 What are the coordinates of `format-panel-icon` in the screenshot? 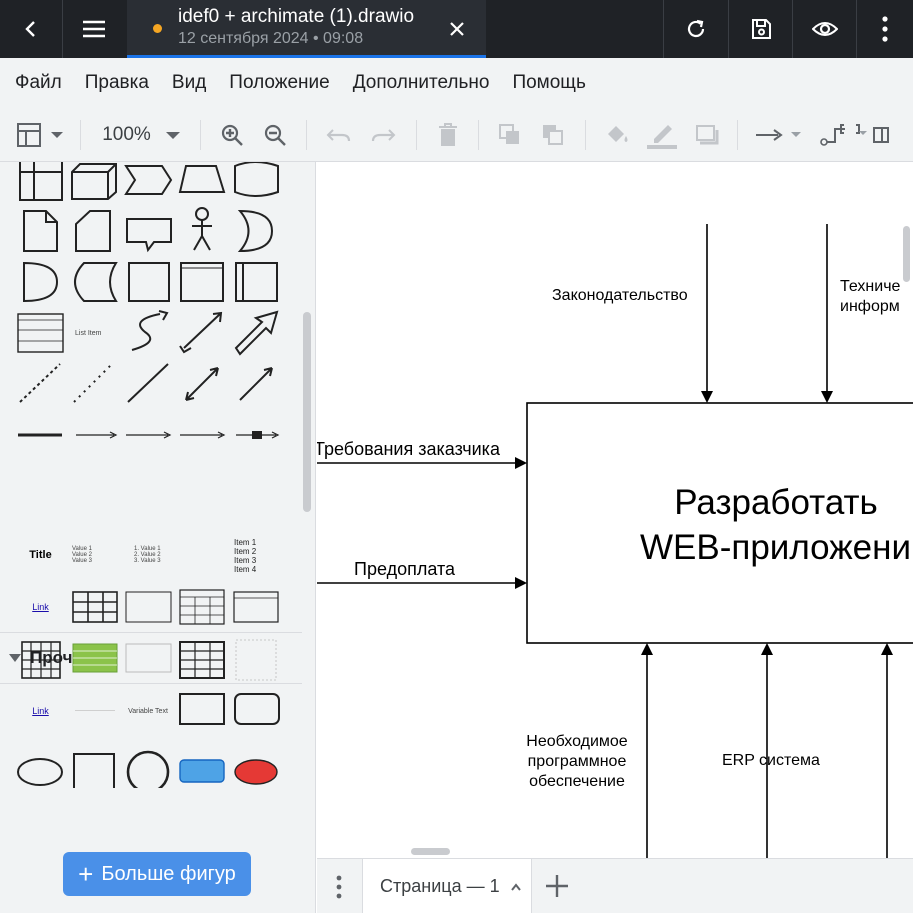 It's located at (881, 135).